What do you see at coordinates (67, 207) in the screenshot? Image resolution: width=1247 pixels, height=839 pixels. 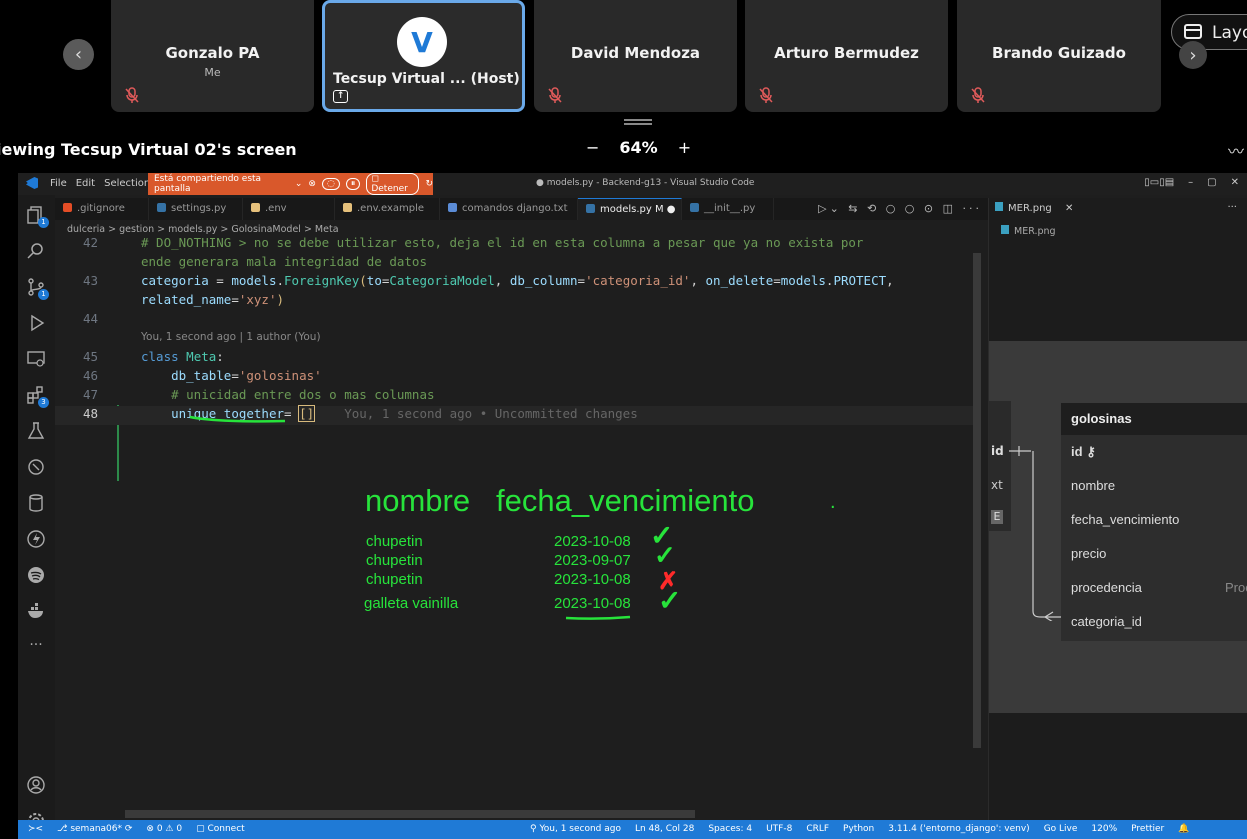 I see `git-file-icon` at bounding box center [67, 207].